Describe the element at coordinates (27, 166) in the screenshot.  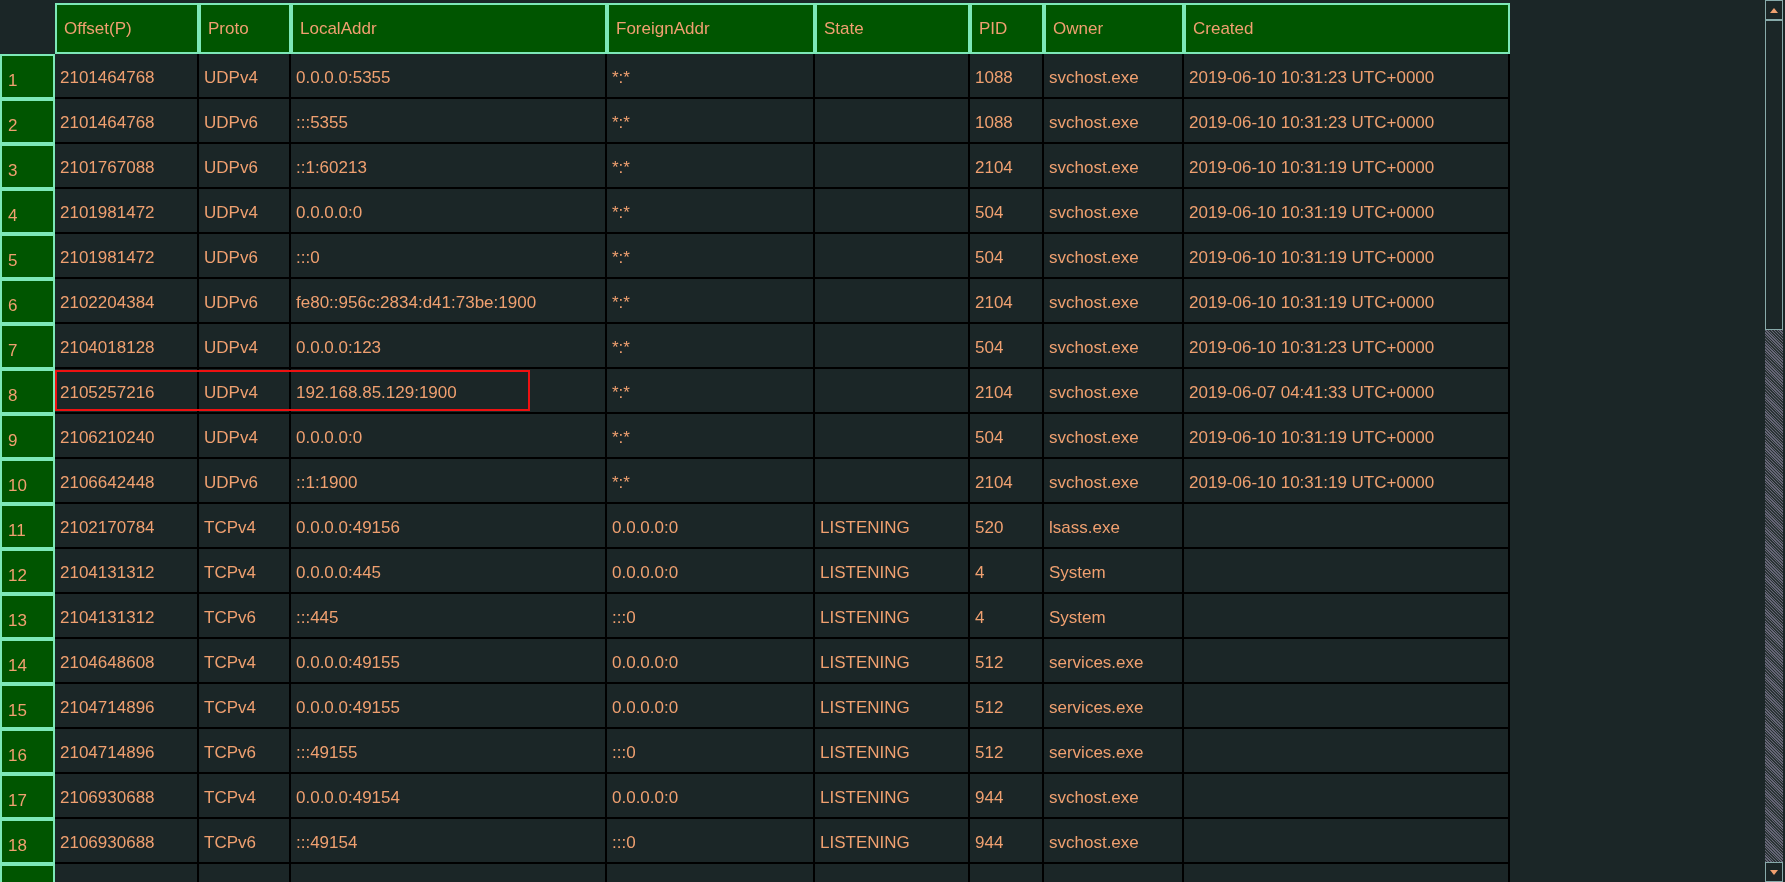
I see `row-number: 3` at that location.